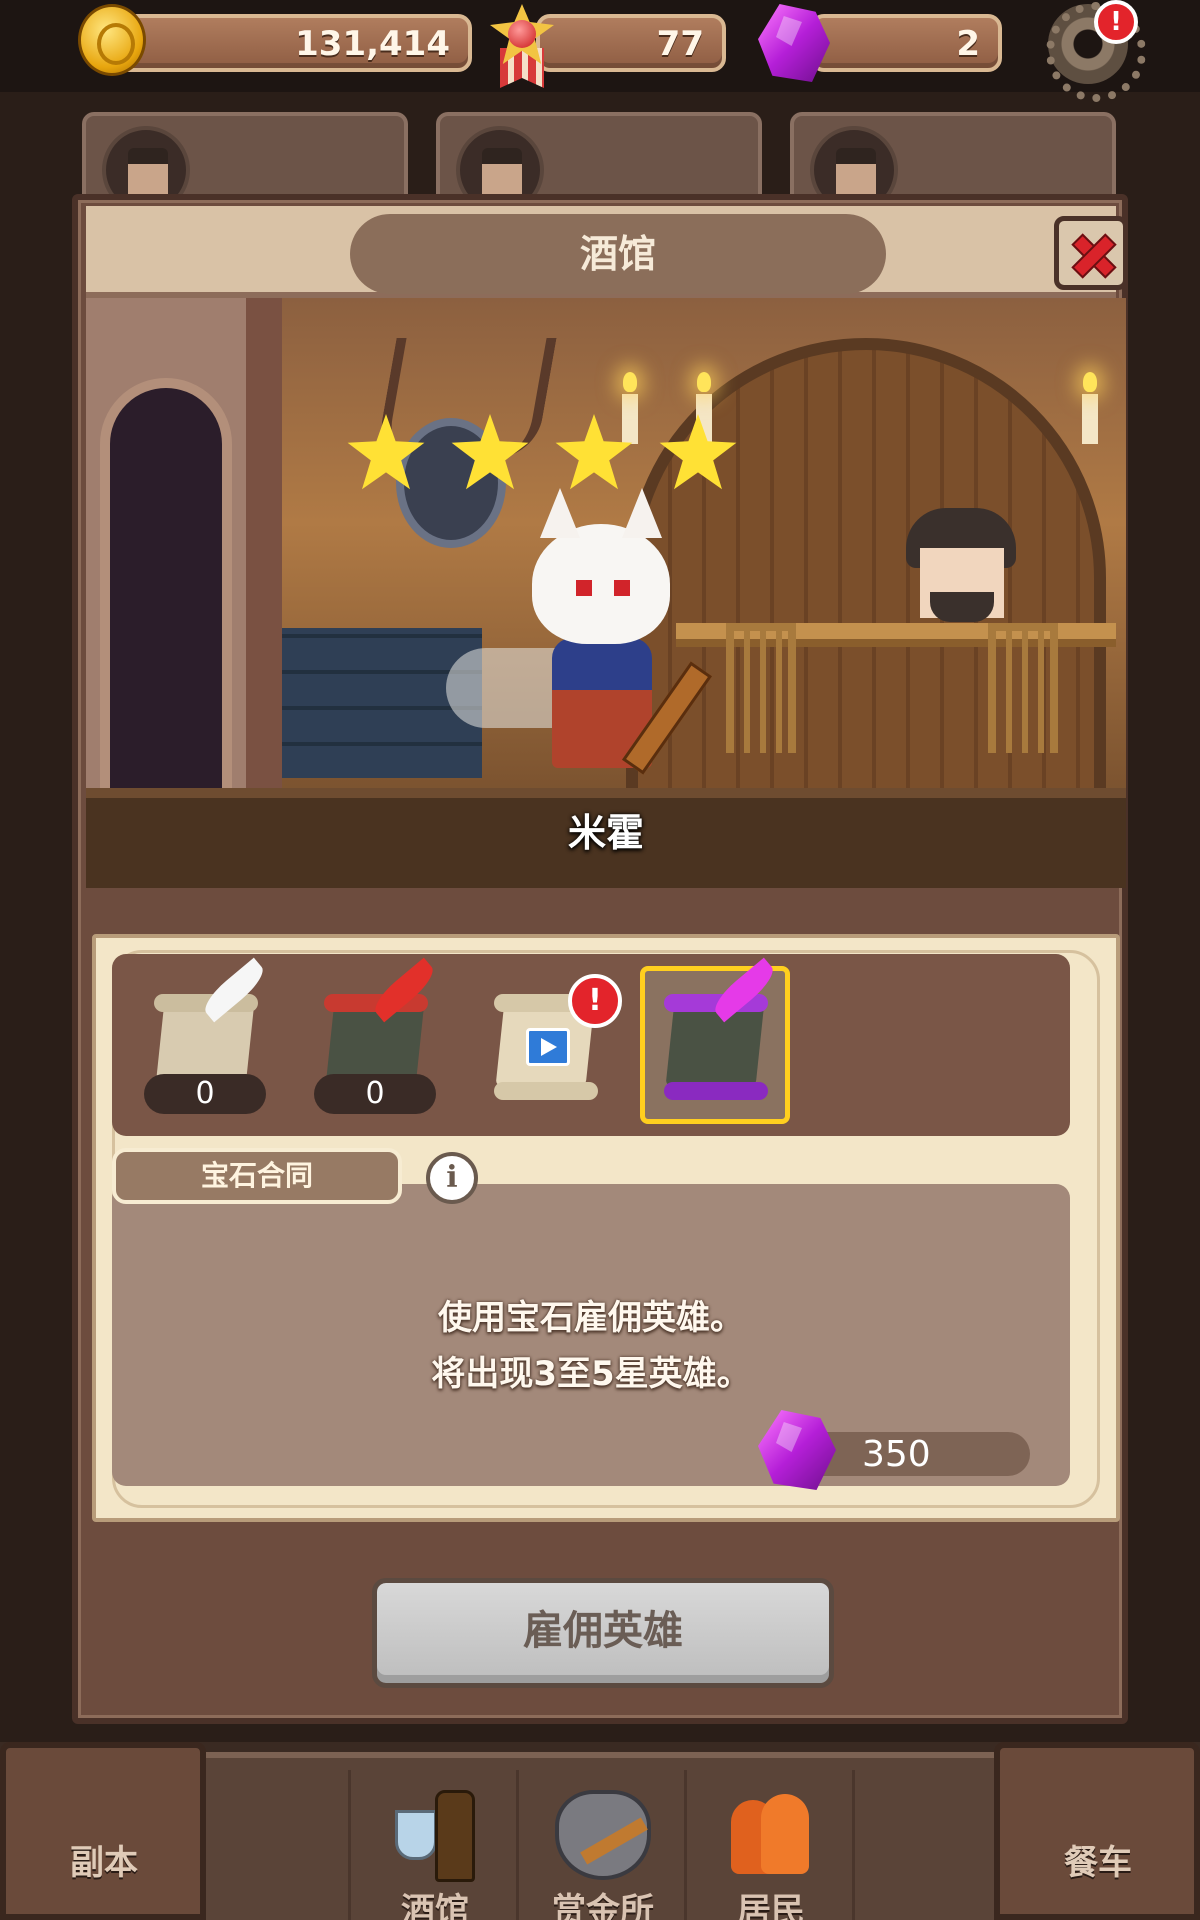 Image resolution: width=1200 pixels, height=1920 pixels. I want to click on nav-label: 副本, so click(104, 1863).